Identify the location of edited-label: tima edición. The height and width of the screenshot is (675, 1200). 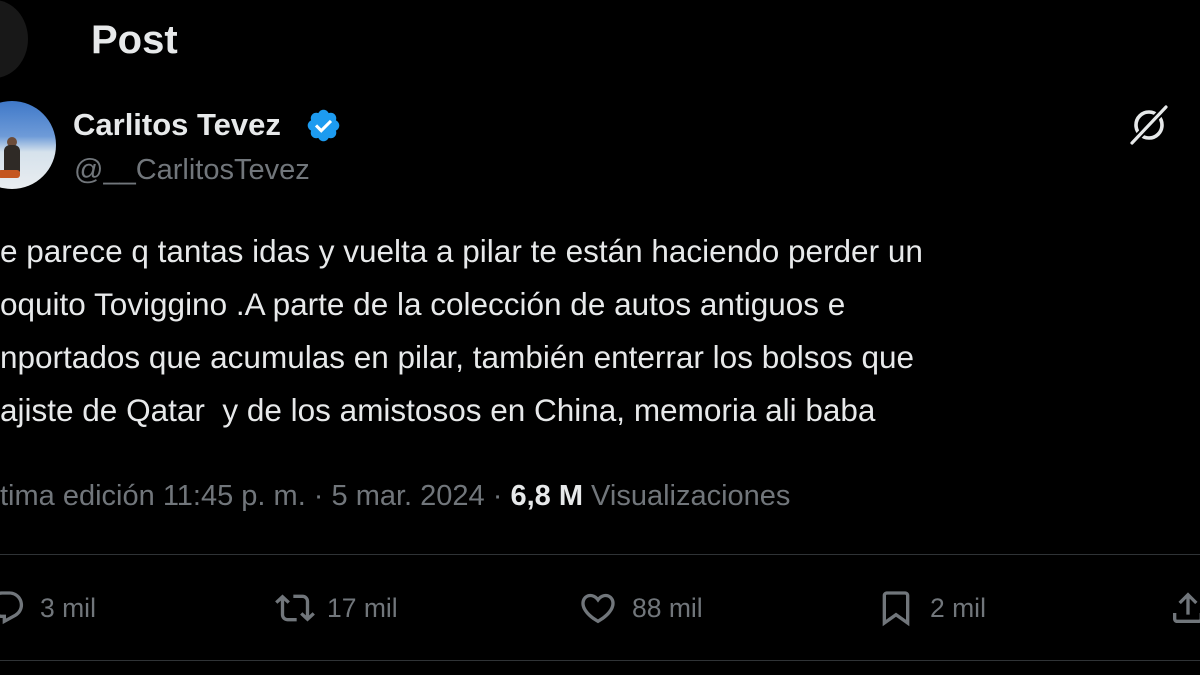
(81, 496).